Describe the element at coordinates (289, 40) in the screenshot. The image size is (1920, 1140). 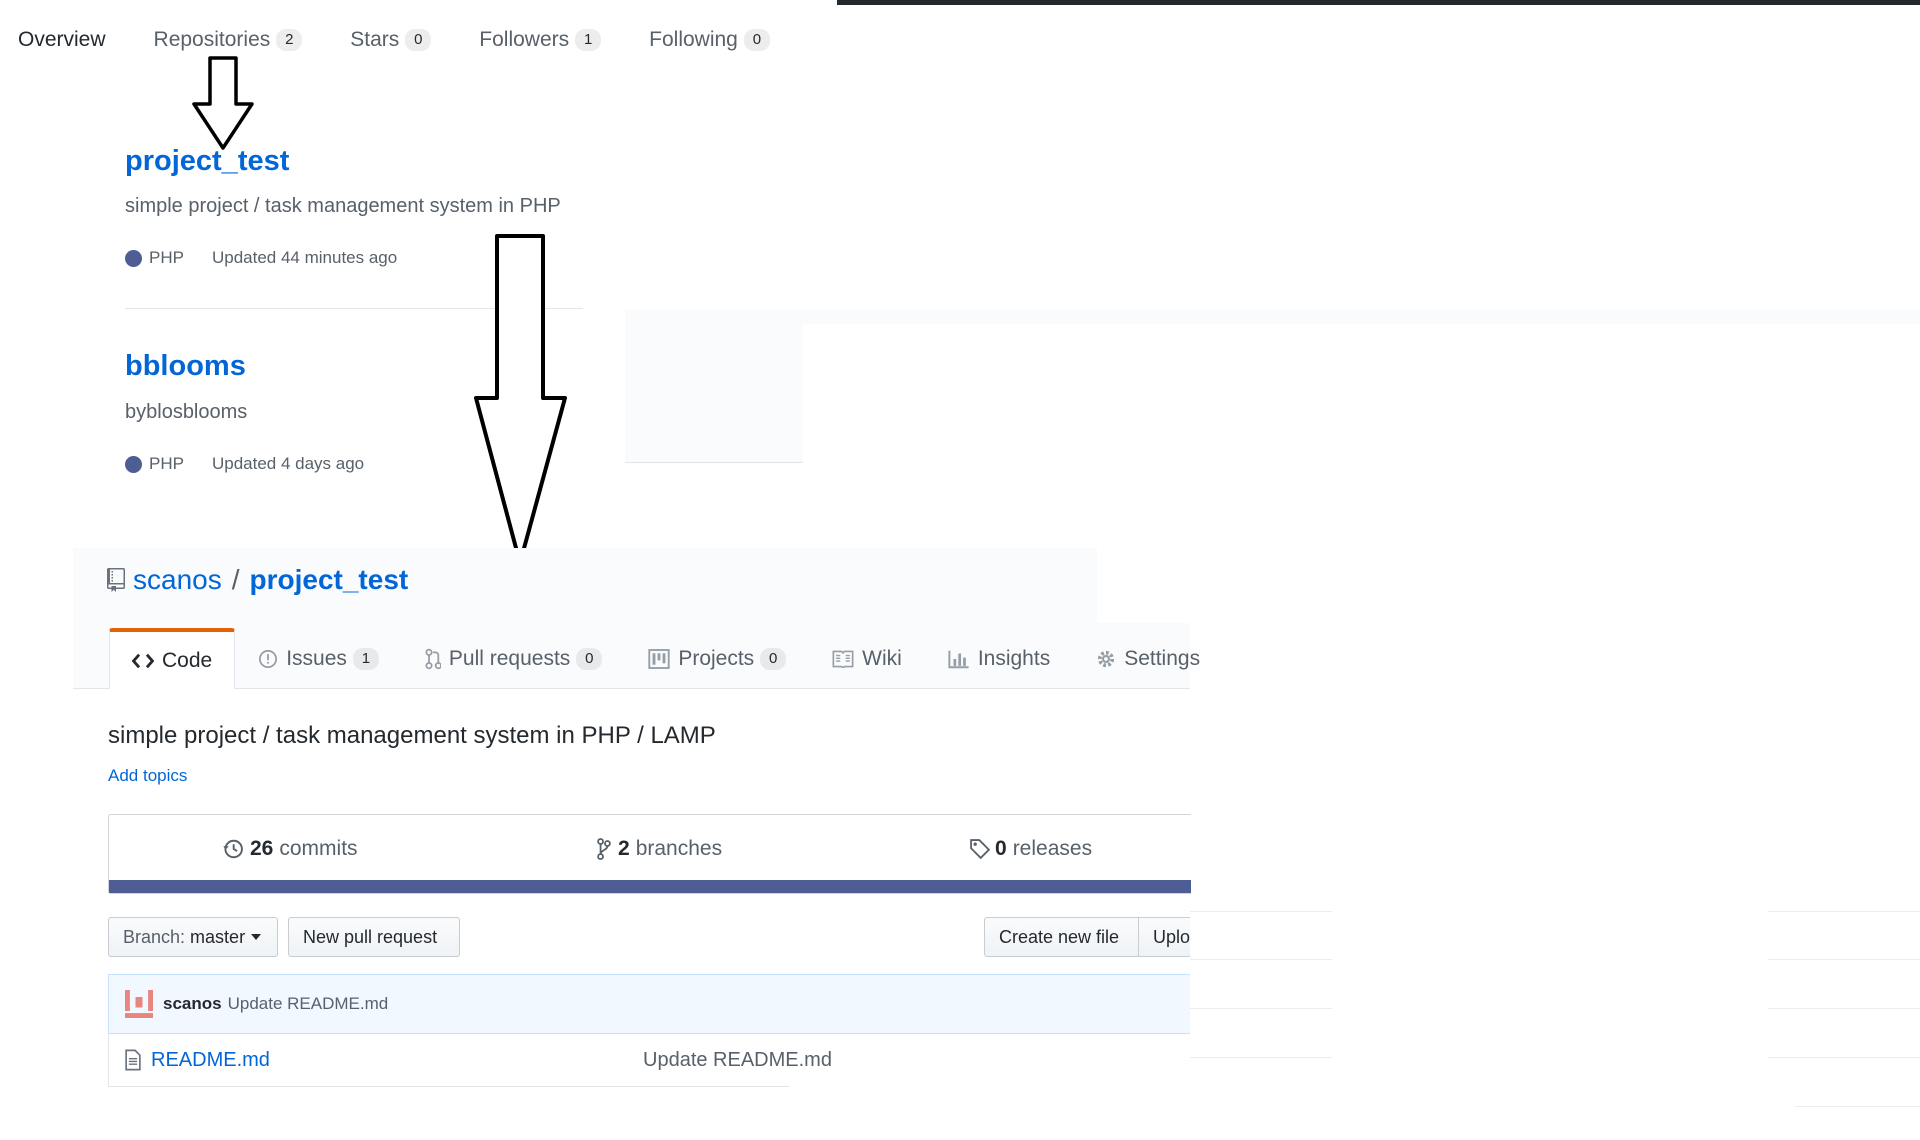
I see `repositories-counter: 2` at that location.